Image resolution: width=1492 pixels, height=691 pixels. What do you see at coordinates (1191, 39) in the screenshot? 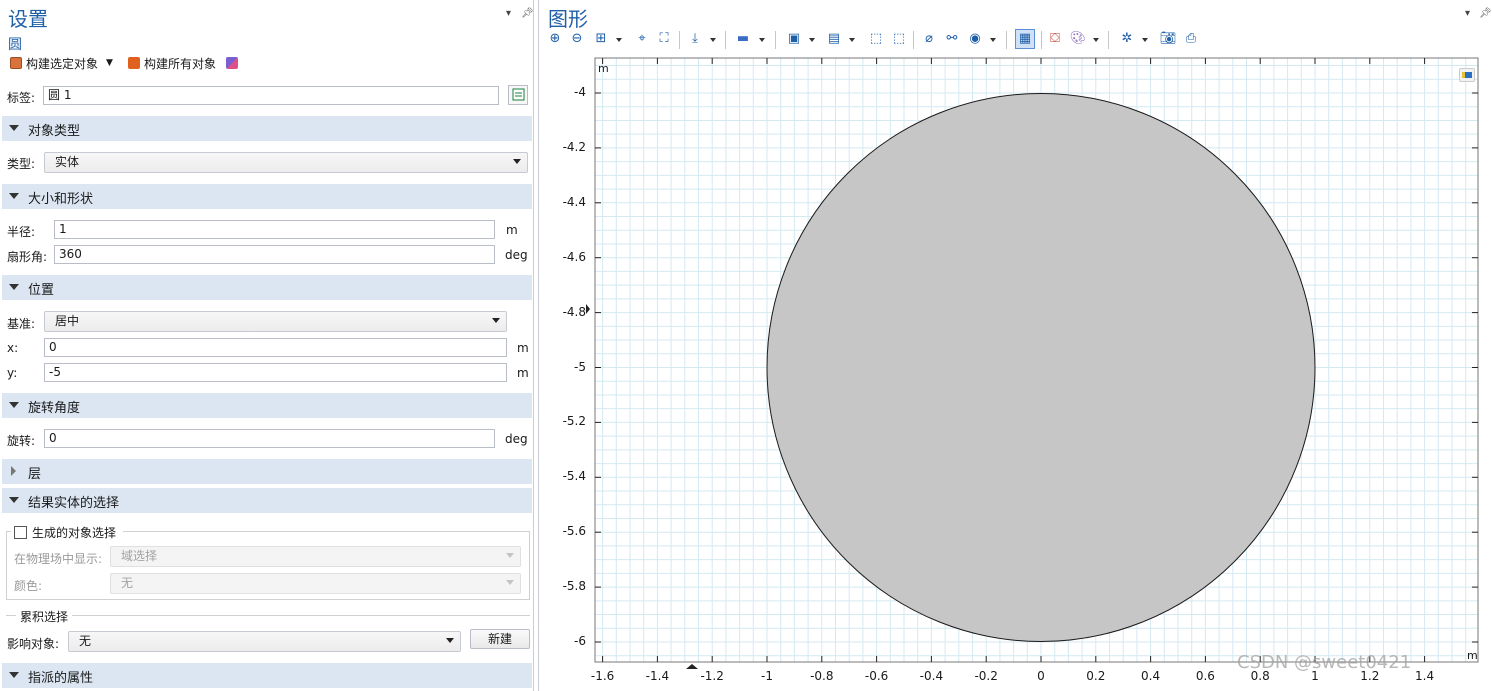
I see `print-icon: ⎙` at bounding box center [1191, 39].